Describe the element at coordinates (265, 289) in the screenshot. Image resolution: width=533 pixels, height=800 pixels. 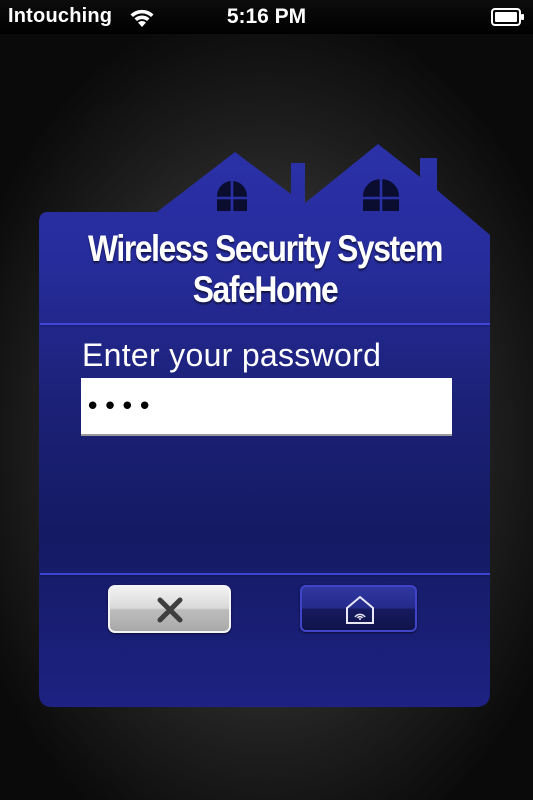
I see `title-line-2: SafeHome` at that location.